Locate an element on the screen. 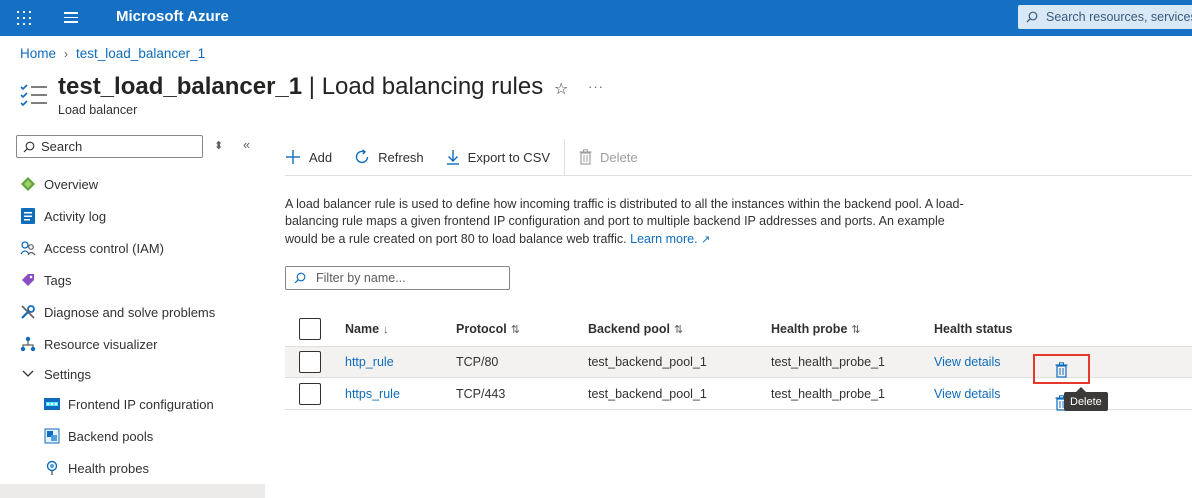 The width and height of the screenshot is (1192, 498). iam-icon is located at coordinates (28, 248).